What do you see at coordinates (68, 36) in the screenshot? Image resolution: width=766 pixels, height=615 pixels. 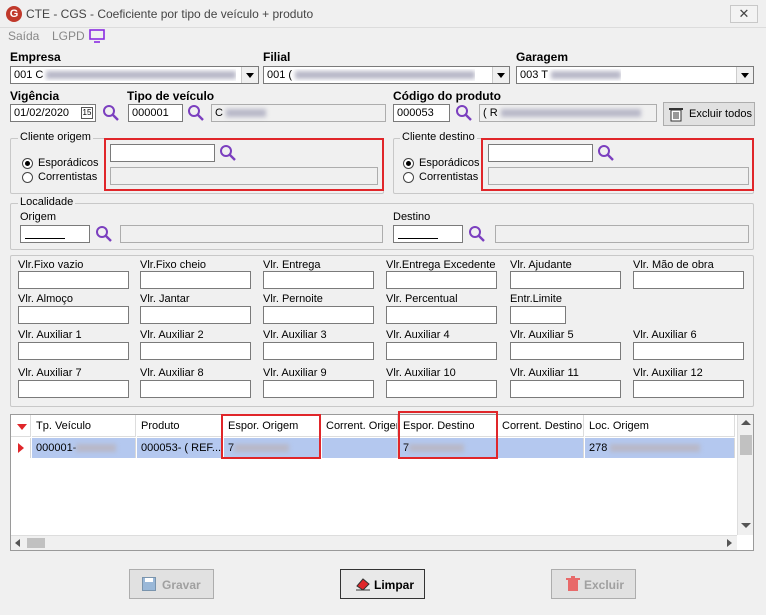 I see `menu-lgpd: LGPD` at bounding box center [68, 36].